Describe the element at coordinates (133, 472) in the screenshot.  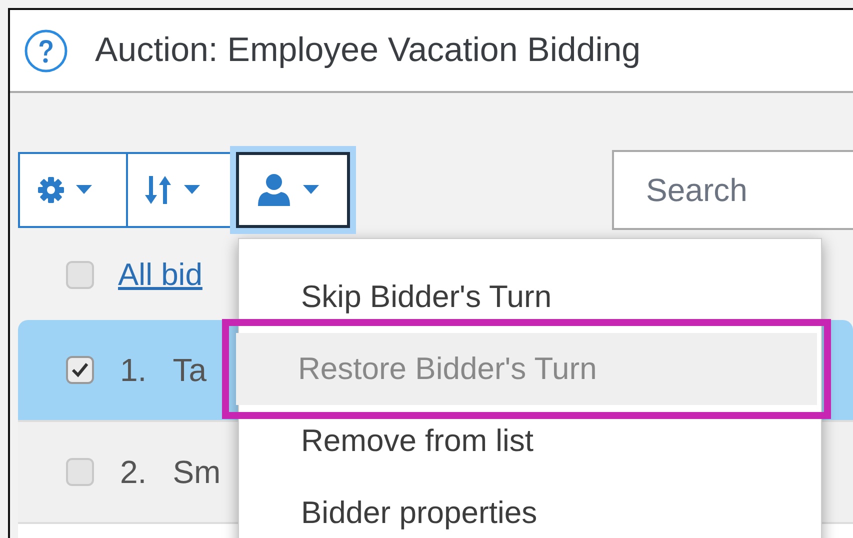
I see `row-number: 2.` at that location.